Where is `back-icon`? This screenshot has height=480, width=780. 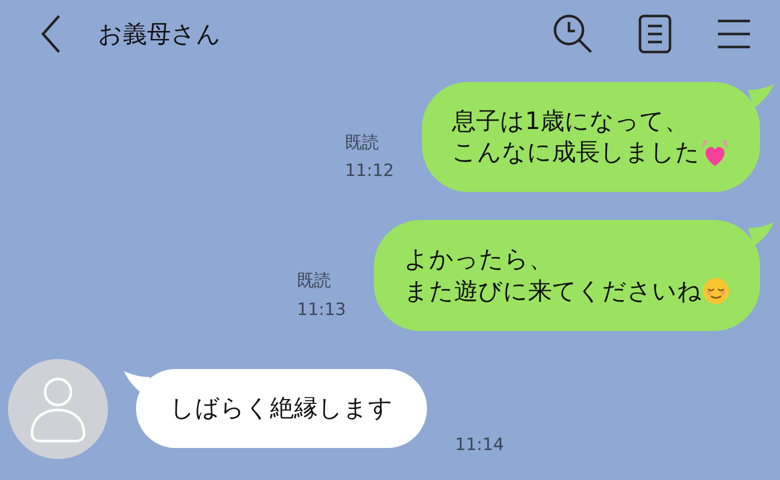 back-icon is located at coordinates (51, 34).